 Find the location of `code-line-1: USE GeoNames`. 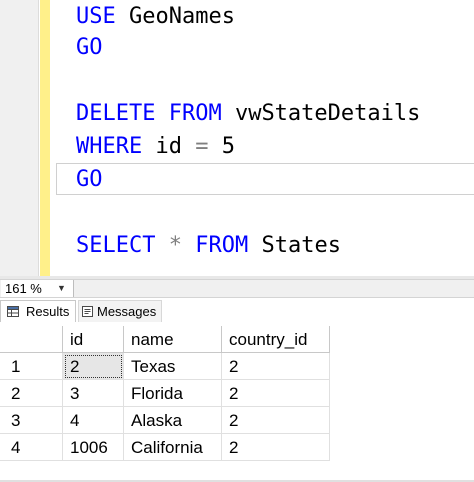

code-line-1: USE GeoNames is located at coordinates (155, 16).